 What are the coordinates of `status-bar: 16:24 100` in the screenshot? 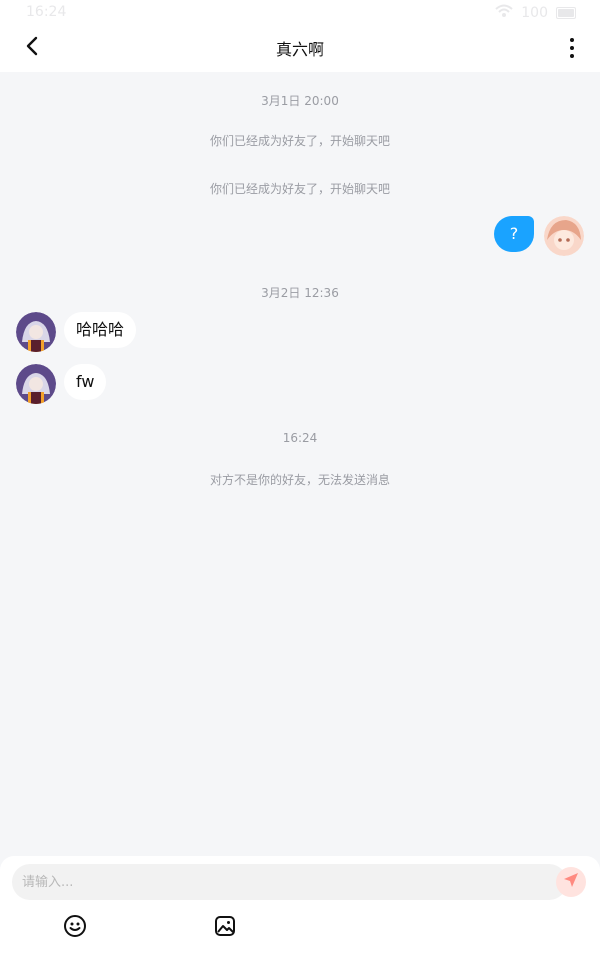 It's located at (300, 12).